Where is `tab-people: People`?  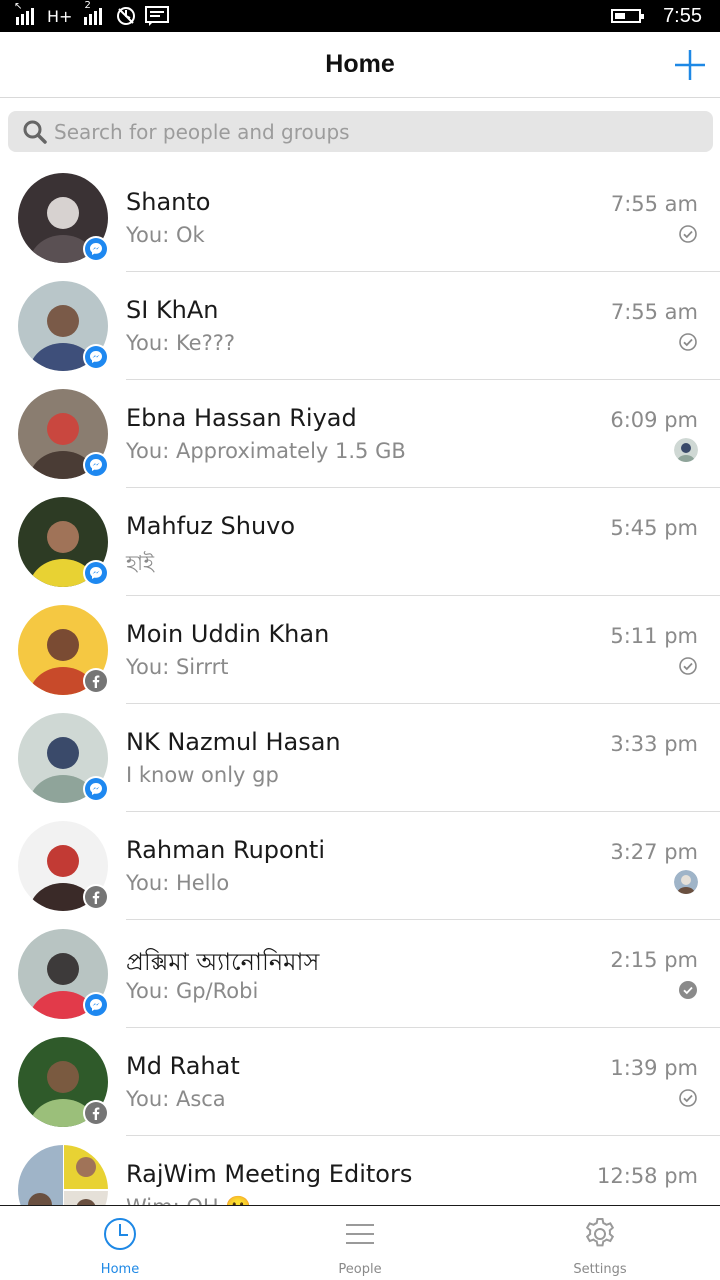
tab-people: People is located at coordinates (360, 1243).